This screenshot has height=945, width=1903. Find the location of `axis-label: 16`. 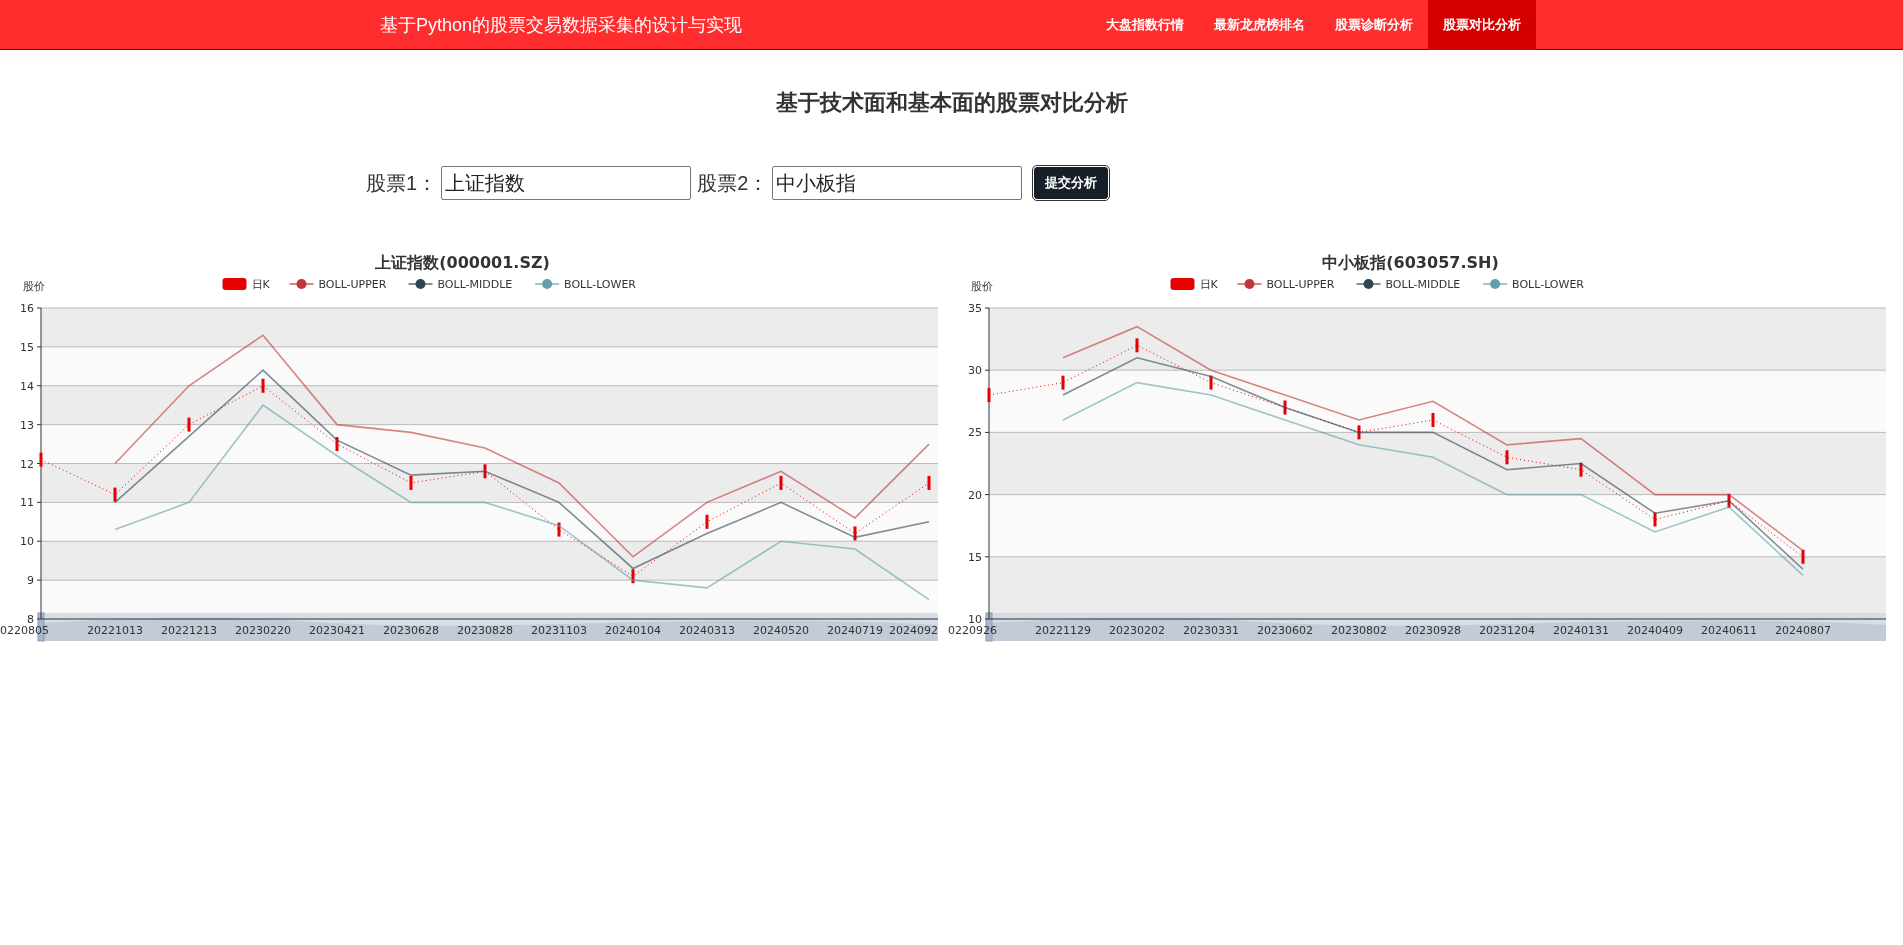

axis-label: 16 is located at coordinates (27, 308).